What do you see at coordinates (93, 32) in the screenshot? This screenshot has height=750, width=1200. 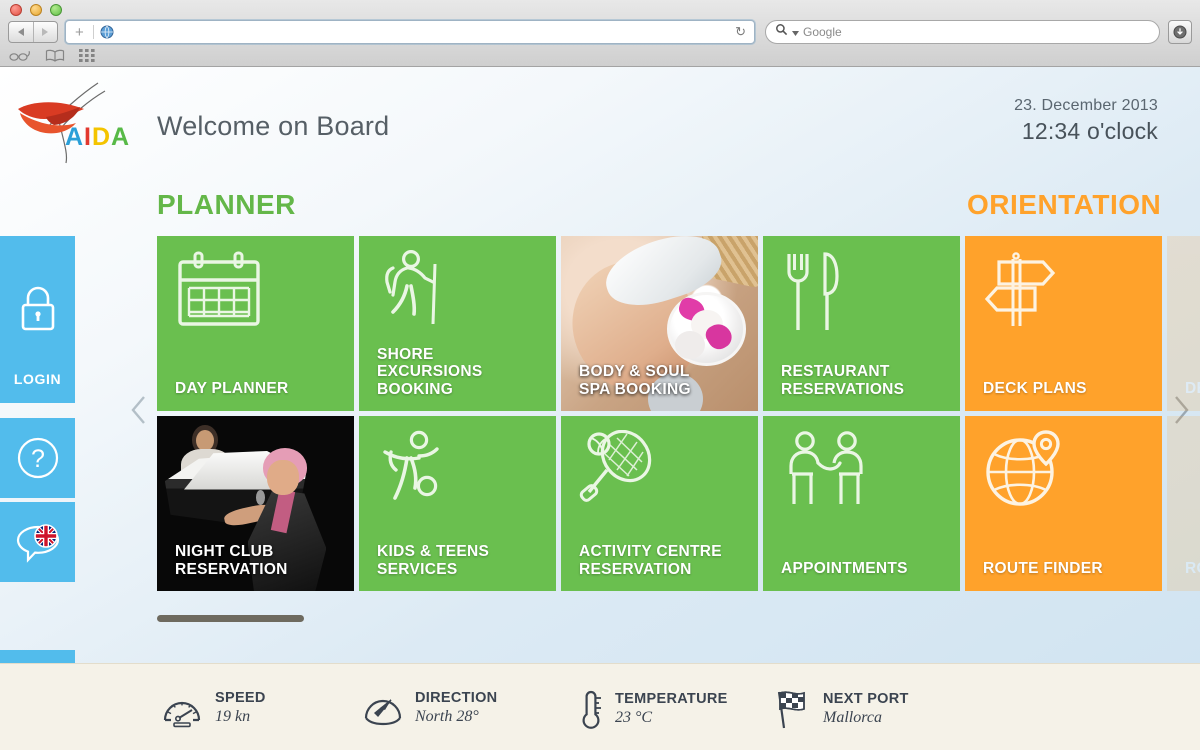 I see `toolbar-divider` at bounding box center [93, 32].